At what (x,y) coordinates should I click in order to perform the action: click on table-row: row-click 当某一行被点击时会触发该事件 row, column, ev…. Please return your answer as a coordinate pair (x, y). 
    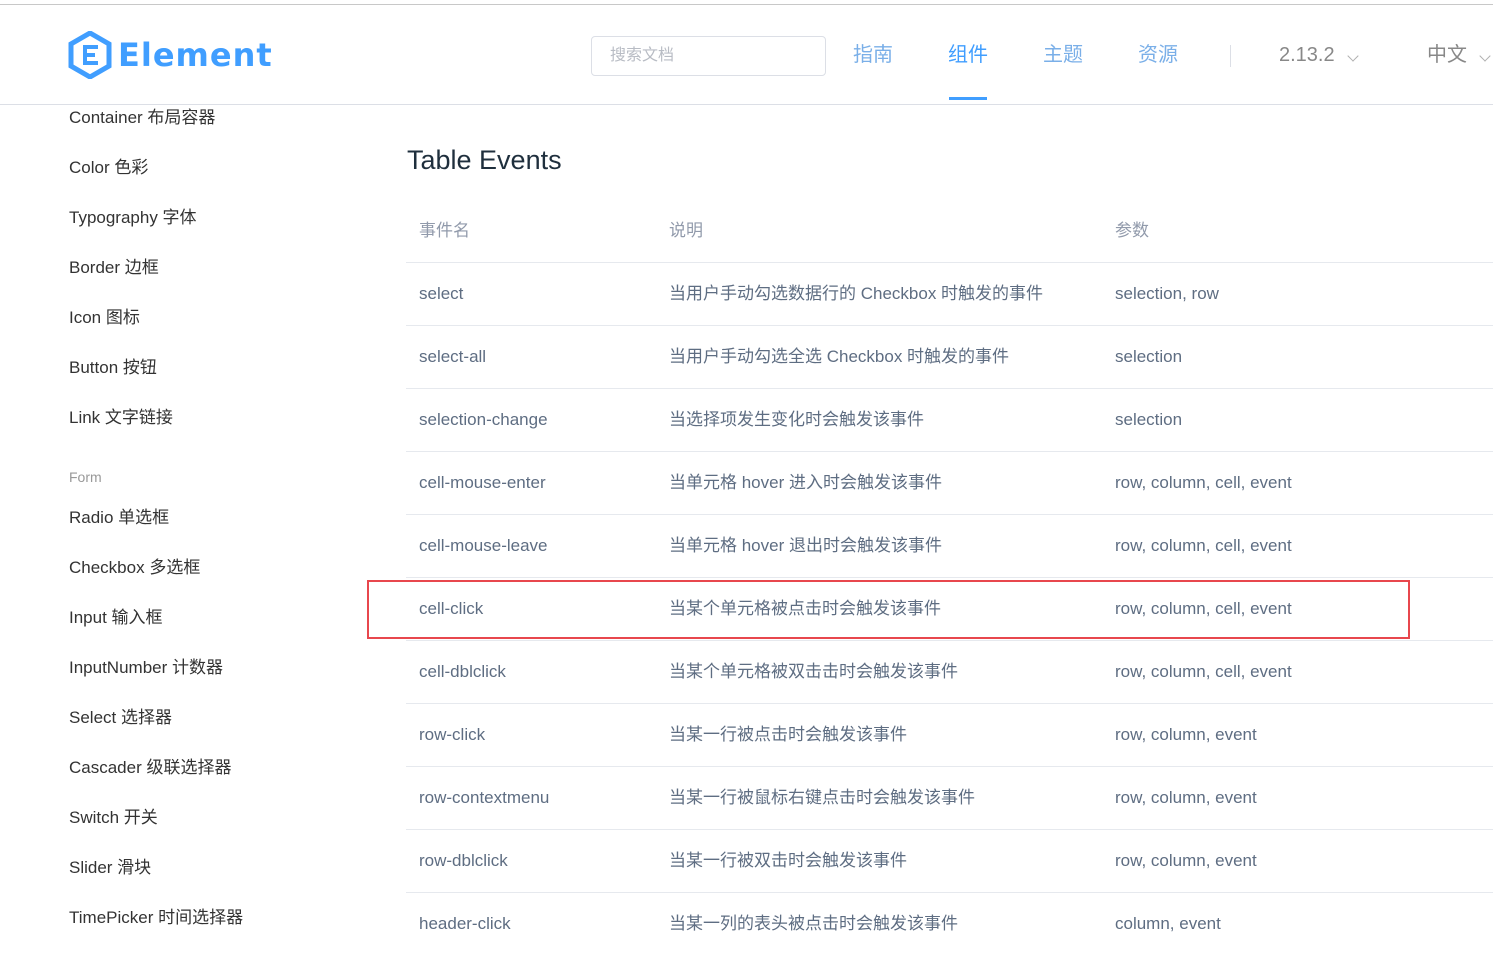
    Looking at the image, I should click on (949, 735).